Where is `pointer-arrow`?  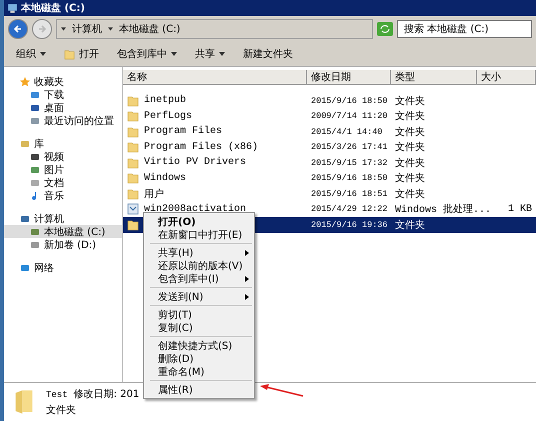 pointer-arrow is located at coordinates (282, 390).